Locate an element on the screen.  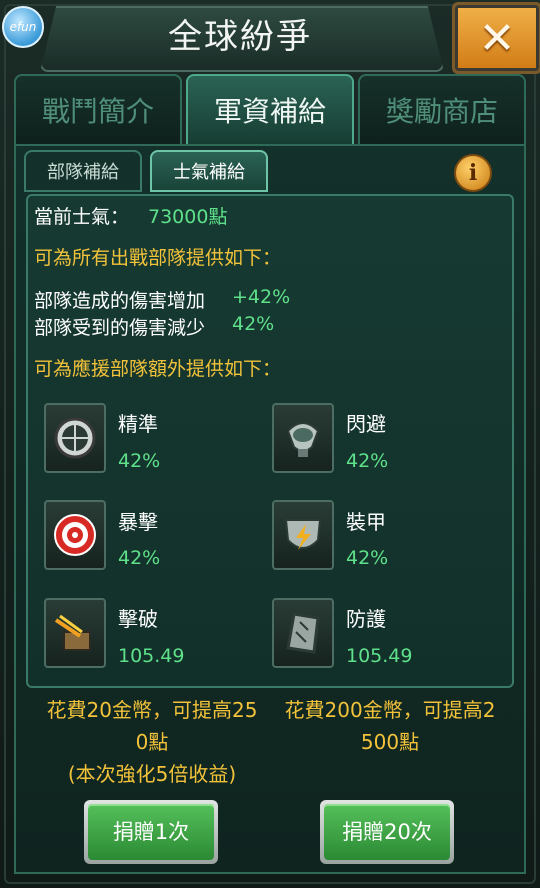
subtab-morale-supply: 士氣補給 is located at coordinates (209, 171).